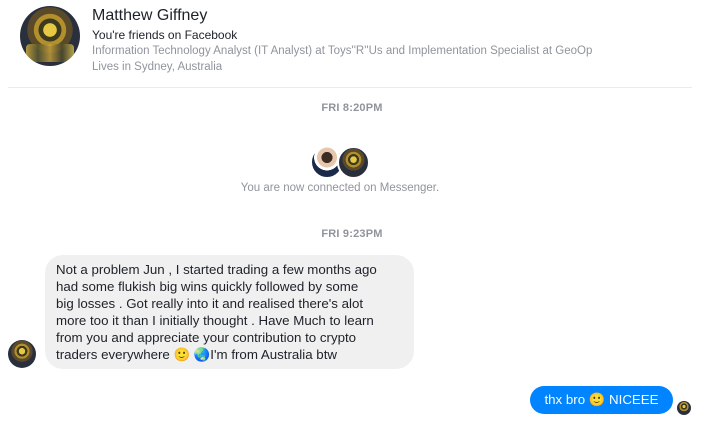 This screenshot has height=423, width=704. Describe the element at coordinates (352, 108) in the screenshot. I see `timestamp: FRI 8:20PM` at that location.